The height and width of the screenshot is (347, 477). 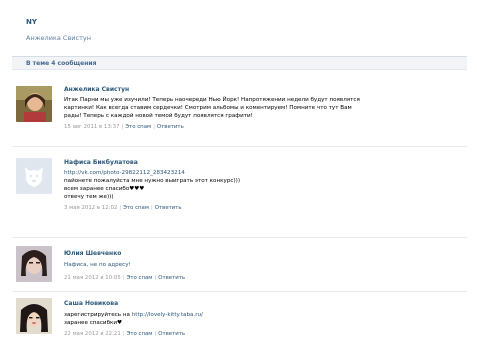 What do you see at coordinates (92, 334) in the screenshot?
I see `post-date: 22 мая 2012 в 22:21` at bounding box center [92, 334].